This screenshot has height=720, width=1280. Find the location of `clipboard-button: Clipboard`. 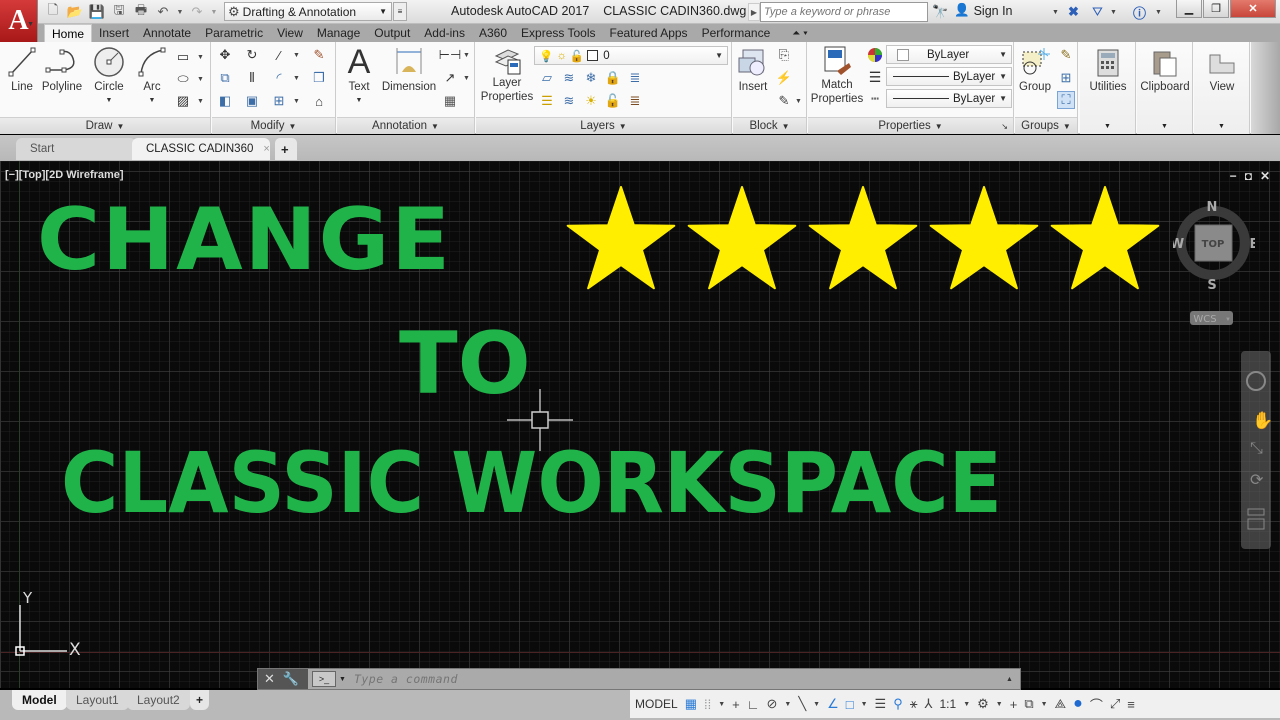

clipboard-button: Clipboard is located at coordinates (1165, 70).